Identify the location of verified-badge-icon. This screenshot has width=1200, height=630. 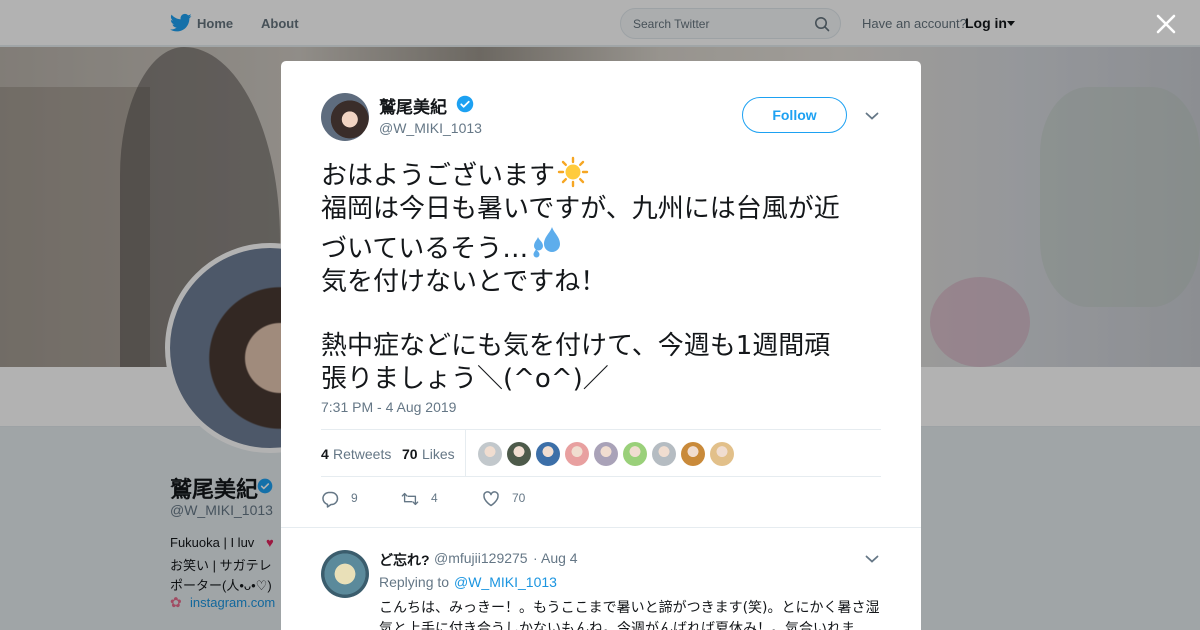
(465, 104).